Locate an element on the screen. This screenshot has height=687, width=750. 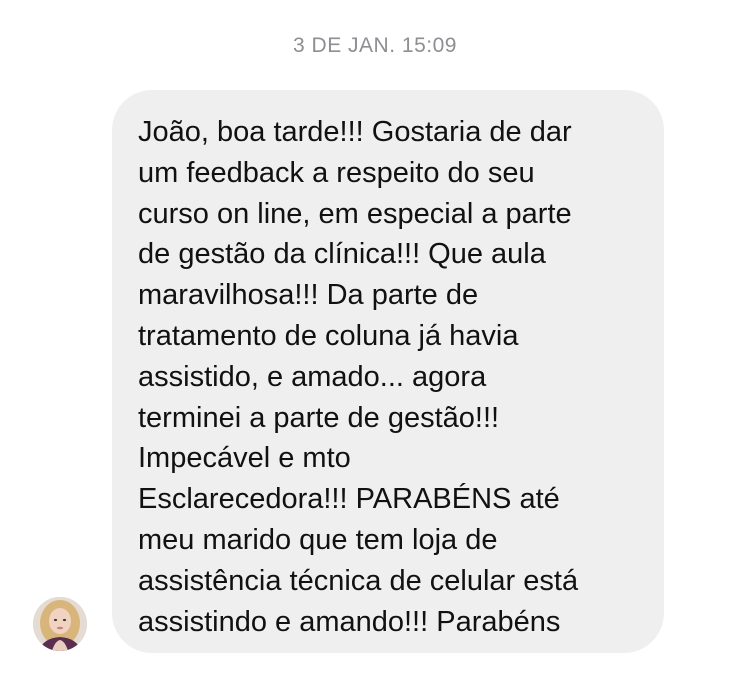
user-avatar-photo-icon is located at coordinates (60, 624).